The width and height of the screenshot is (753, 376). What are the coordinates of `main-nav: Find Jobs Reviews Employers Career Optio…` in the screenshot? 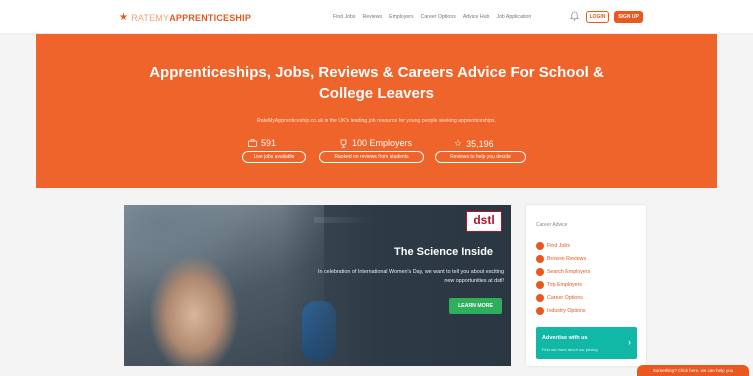 It's located at (432, 17).